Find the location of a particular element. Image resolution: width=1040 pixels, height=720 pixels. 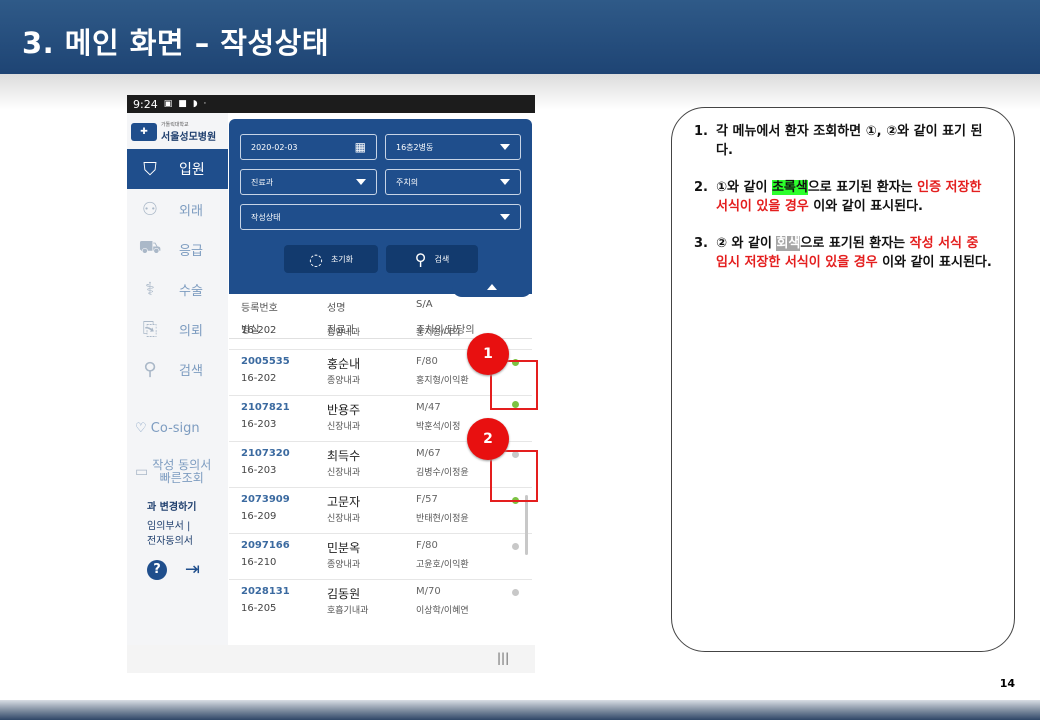

row-doctor: 홍지형/이익환 is located at coordinates (442, 381).